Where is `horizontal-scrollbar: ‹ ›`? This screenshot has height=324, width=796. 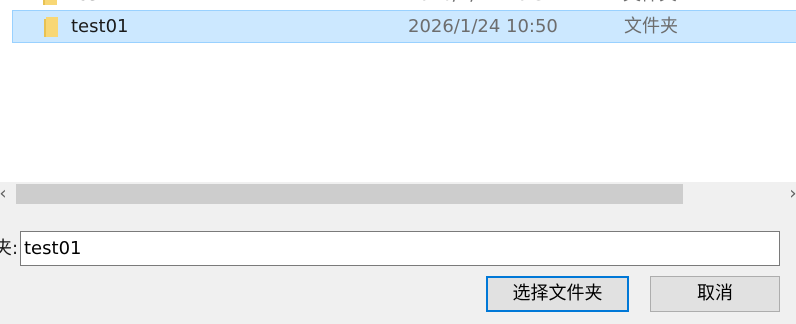 horizontal-scrollbar: ‹ › is located at coordinates (398, 194).